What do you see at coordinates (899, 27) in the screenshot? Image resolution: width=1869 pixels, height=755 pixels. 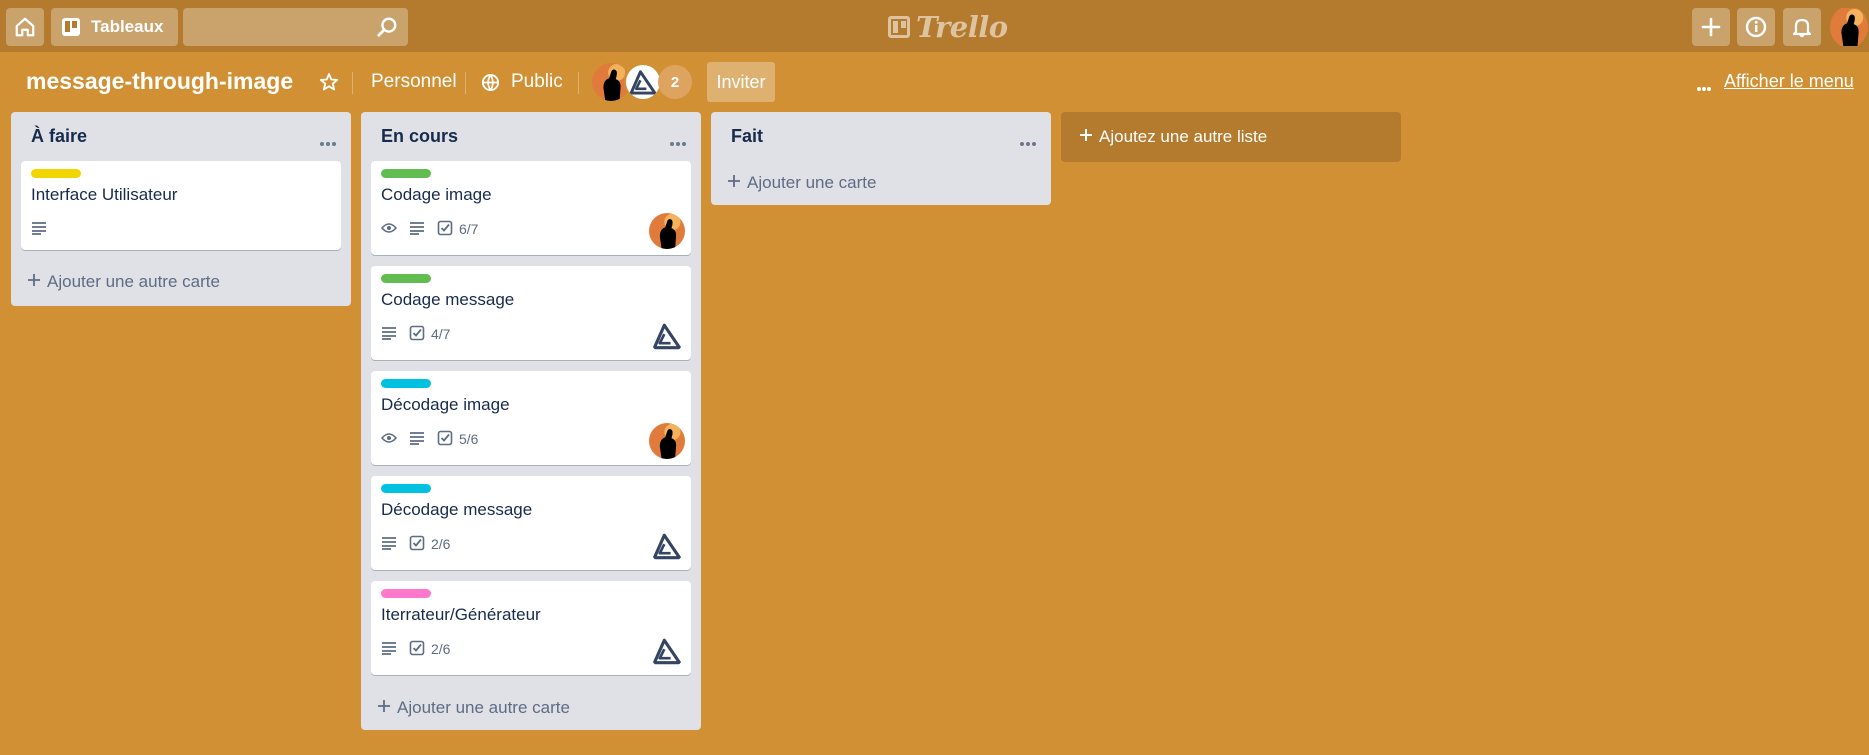 I see `trello-logo-icon` at bounding box center [899, 27].